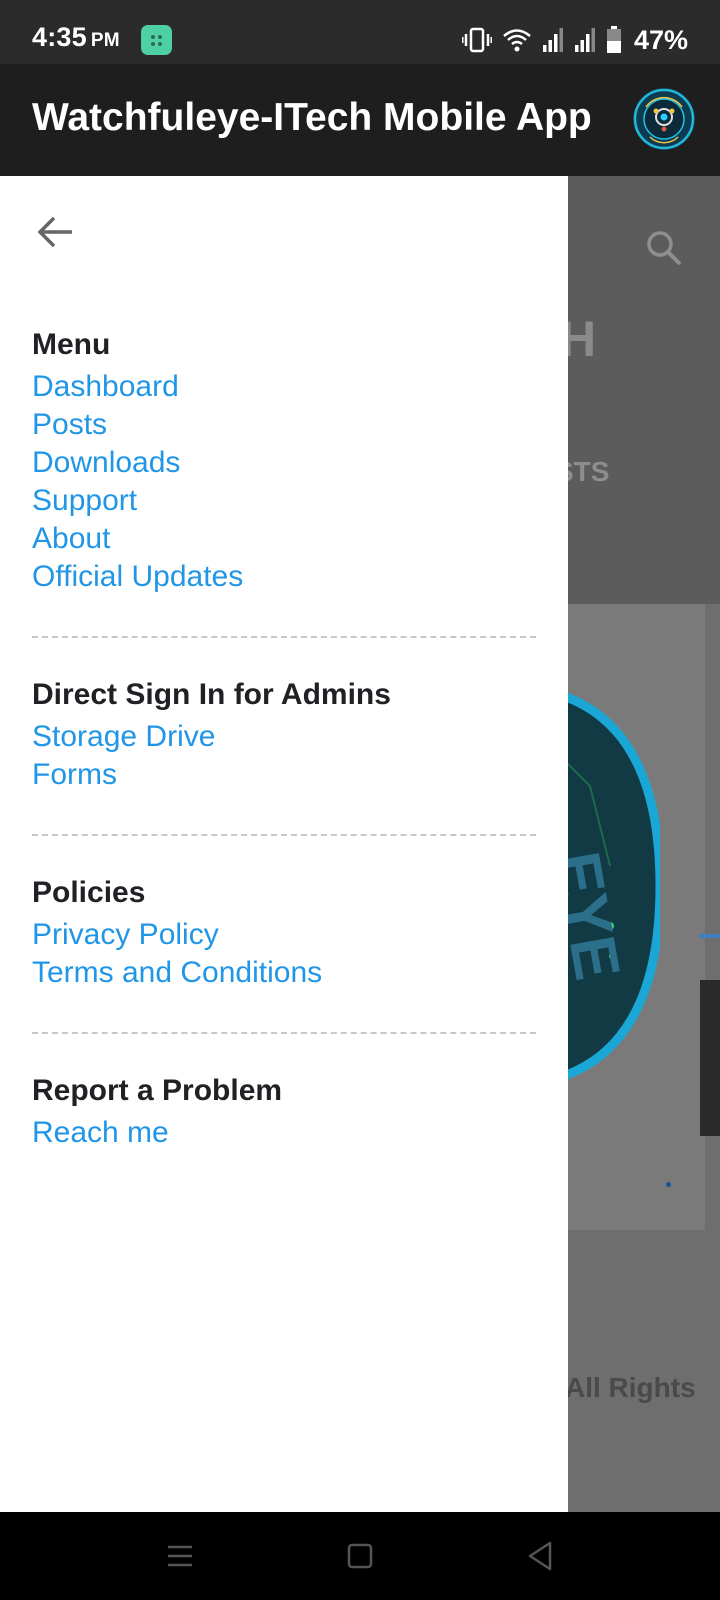 The width and height of the screenshot is (720, 1600). What do you see at coordinates (540, 1556) in the screenshot?
I see `back-icon` at bounding box center [540, 1556].